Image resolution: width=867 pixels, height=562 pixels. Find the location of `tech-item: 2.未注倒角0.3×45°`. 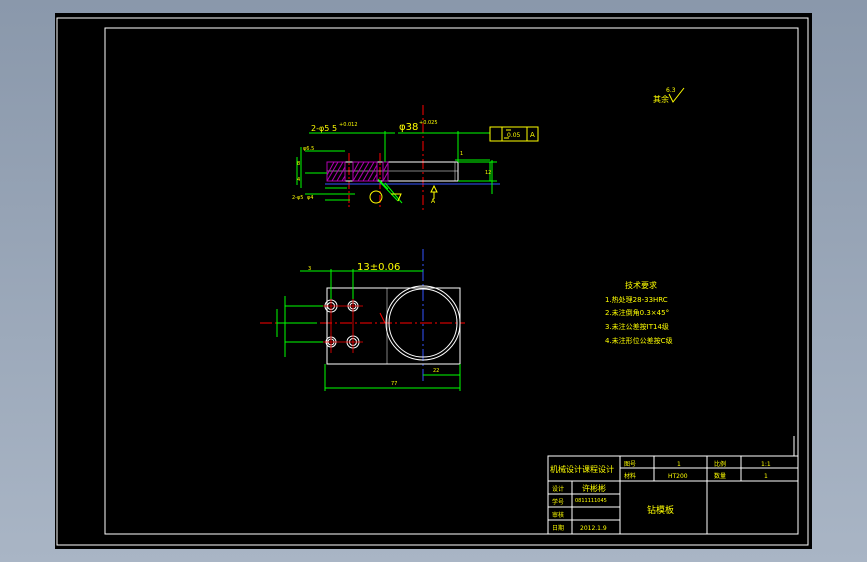

tech-item: 2.未注倒角0.3×45° is located at coordinates (637, 312).